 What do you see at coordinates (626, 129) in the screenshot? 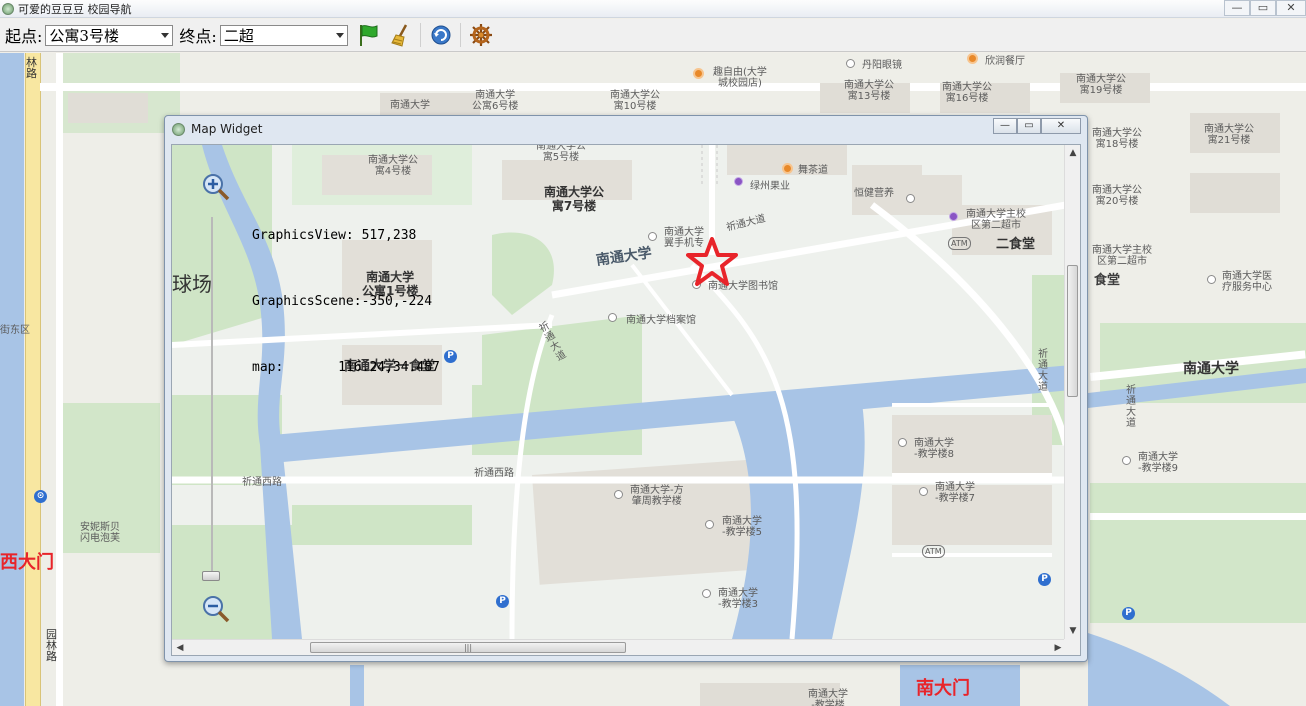
I see `map-widget-title-bar: Map Widget — ▭ ✕` at bounding box center [626, 129].